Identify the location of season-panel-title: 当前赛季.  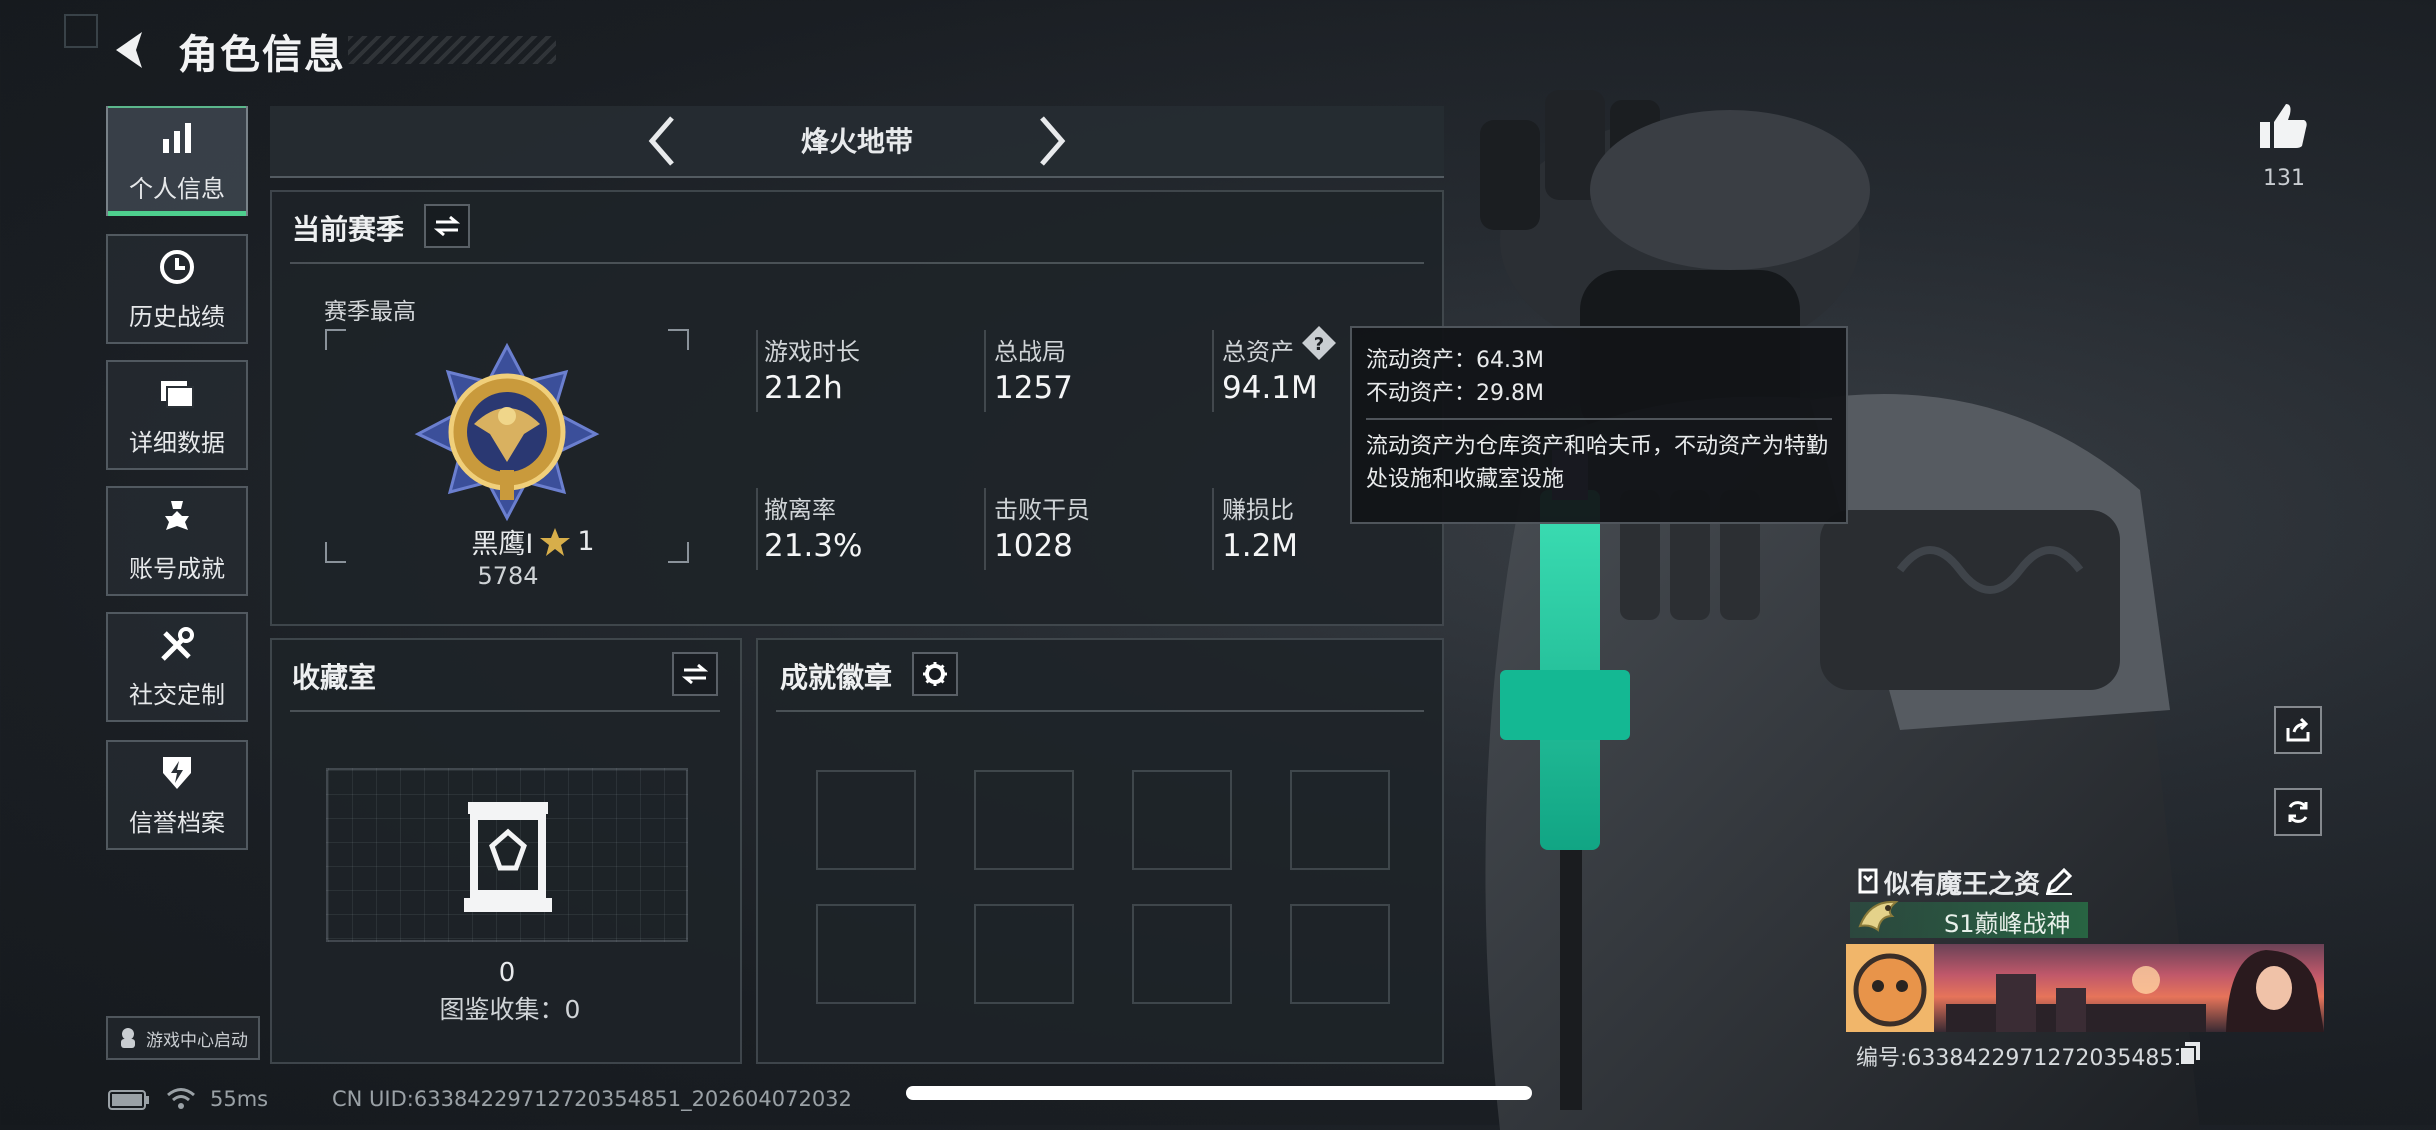
(348, 229).